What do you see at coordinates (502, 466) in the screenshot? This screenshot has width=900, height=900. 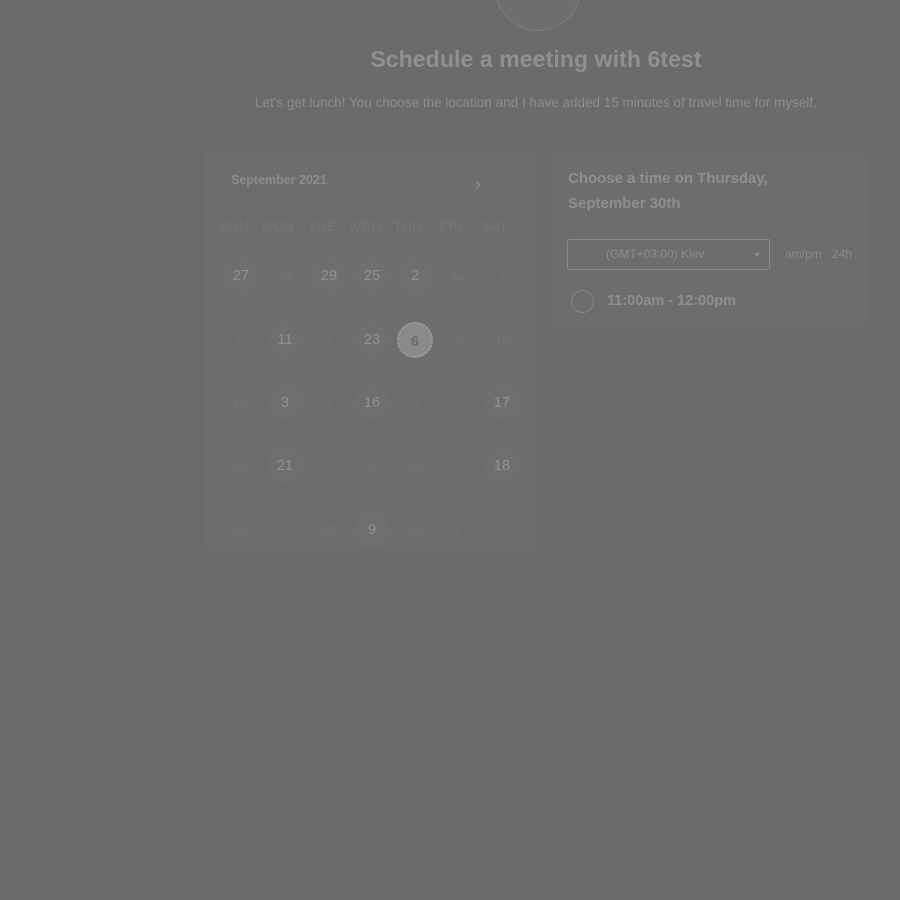 I see `calendar-day: 18` at bounding box center [502, 466].